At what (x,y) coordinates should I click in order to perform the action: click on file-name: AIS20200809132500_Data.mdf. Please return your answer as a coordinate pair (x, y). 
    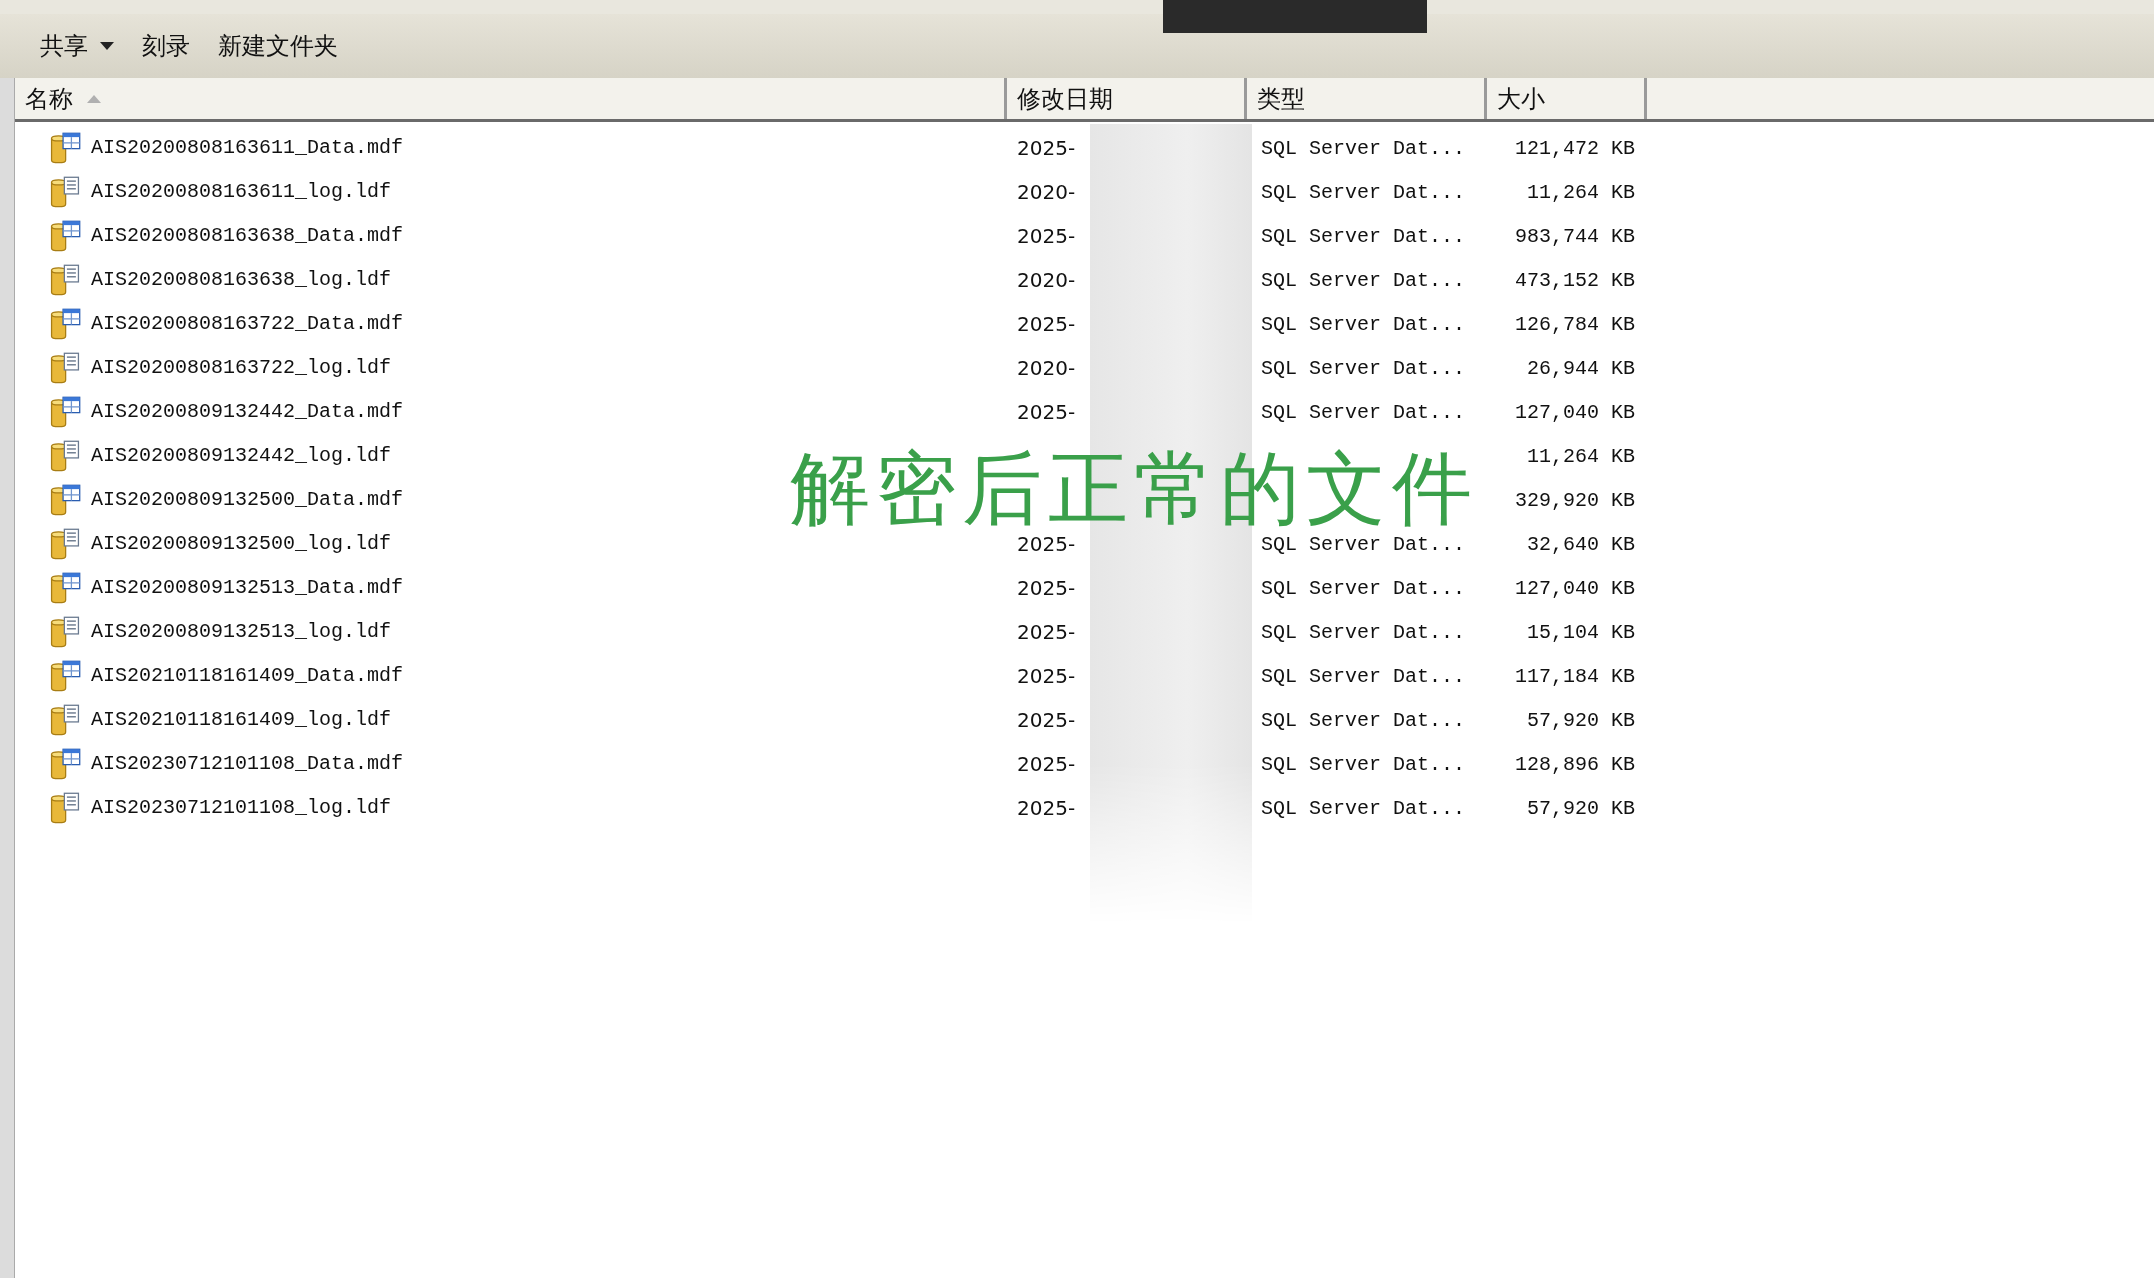
    Looking at the image, I should click on (247, 500).